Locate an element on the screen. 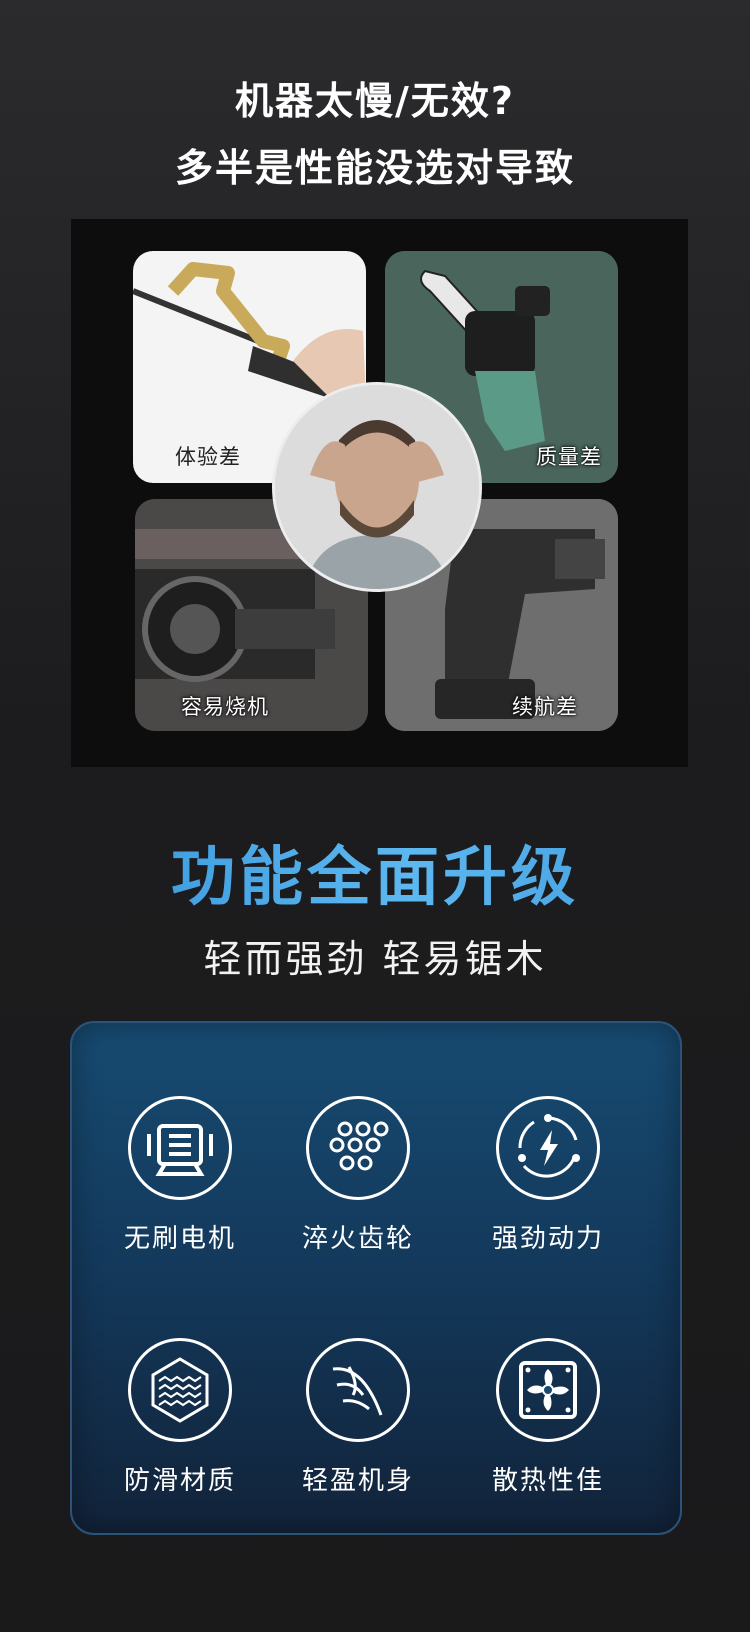 This screenshot has width=750, height=1632. upgrade-title: 功能全面升级 is located at coordinates (375, 872).